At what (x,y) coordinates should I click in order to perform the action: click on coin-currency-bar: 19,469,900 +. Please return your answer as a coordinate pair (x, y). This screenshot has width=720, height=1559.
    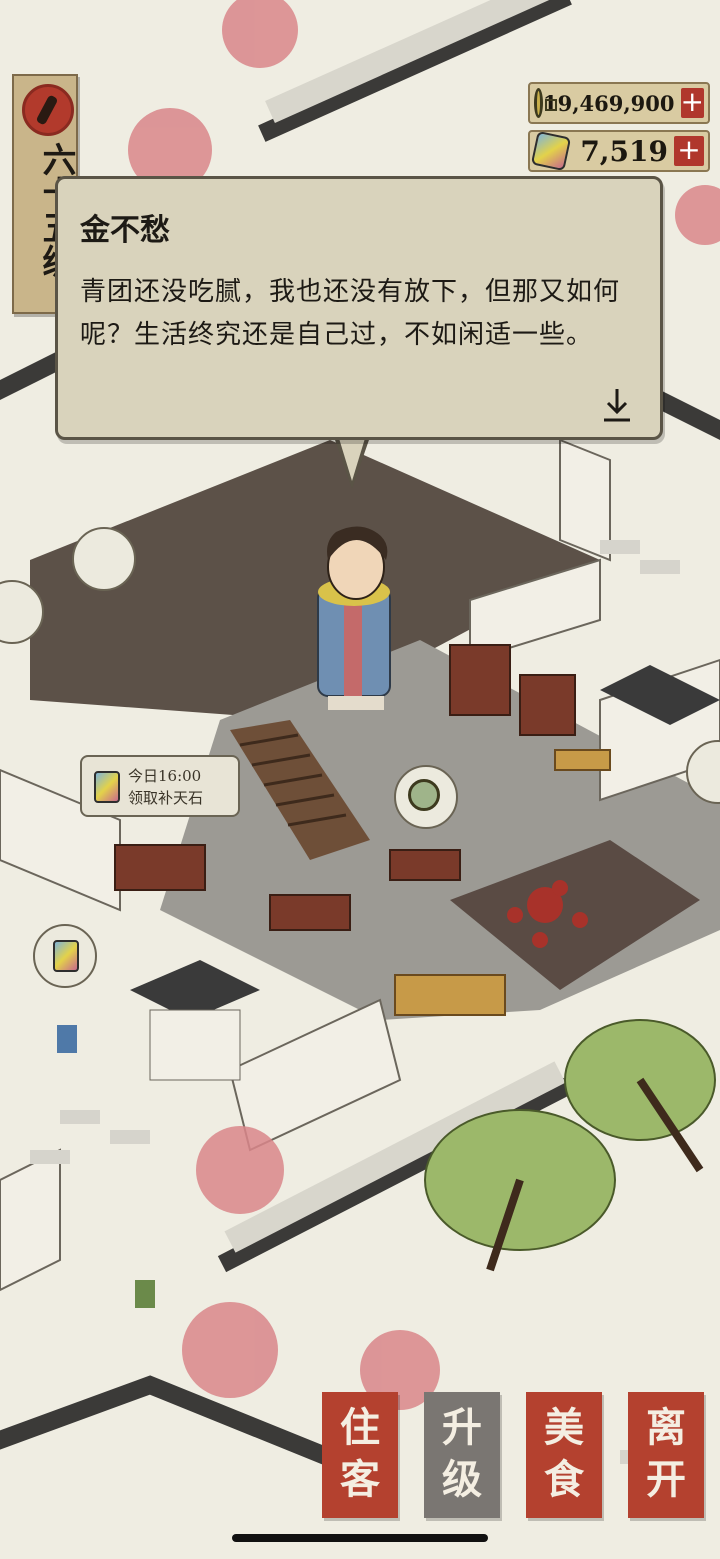
    Looking at the image, I should click on (619, 103).